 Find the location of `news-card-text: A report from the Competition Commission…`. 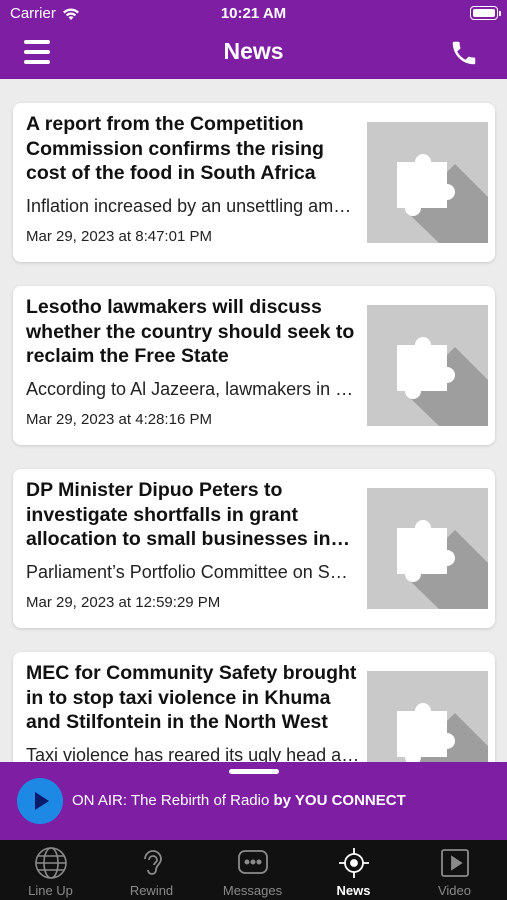

news-card-text: A report from the Competition Commission… is located at coordinates (193, 178).